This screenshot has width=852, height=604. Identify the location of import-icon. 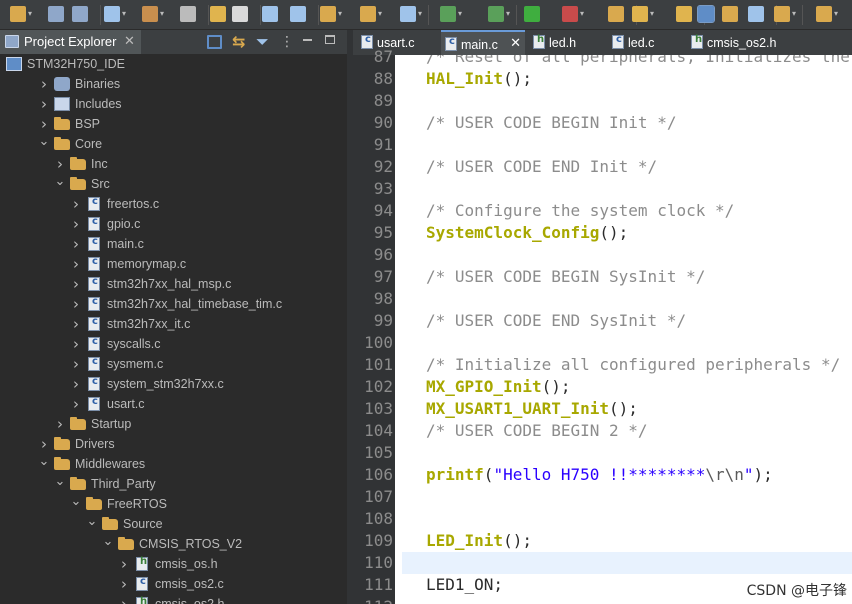
(368, 14).